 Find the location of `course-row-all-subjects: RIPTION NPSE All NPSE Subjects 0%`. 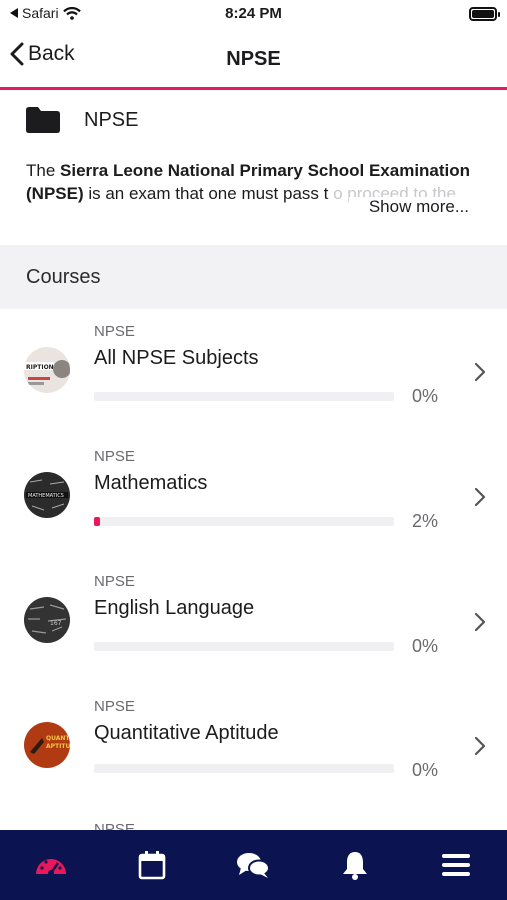

course-row-all-subjects: RIPTION NPSE All NPSE Subjects 0% is located at coordinates (253, 371).